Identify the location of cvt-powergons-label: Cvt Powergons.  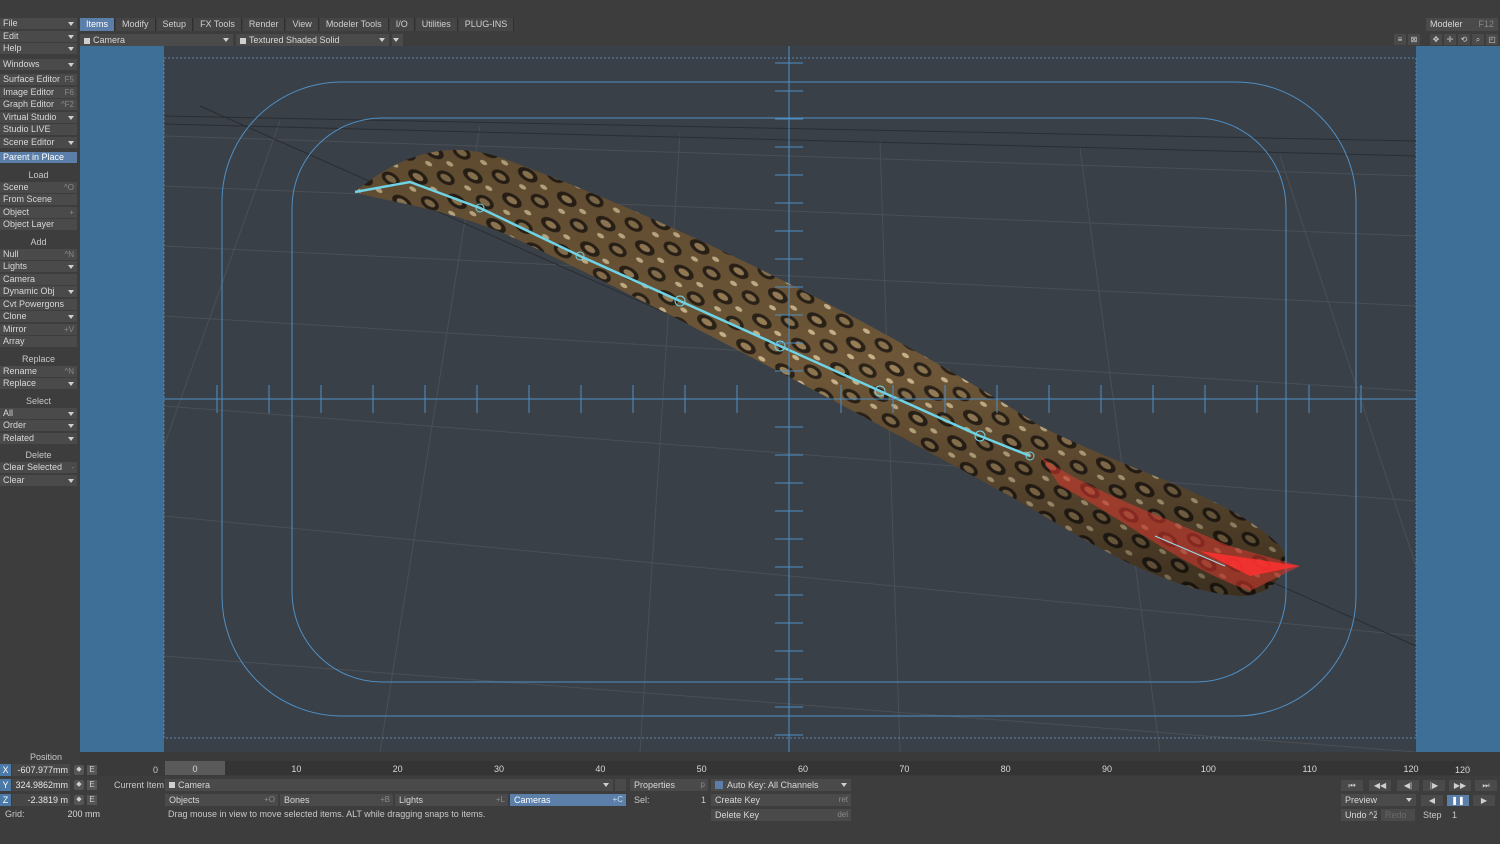
(34, 303).